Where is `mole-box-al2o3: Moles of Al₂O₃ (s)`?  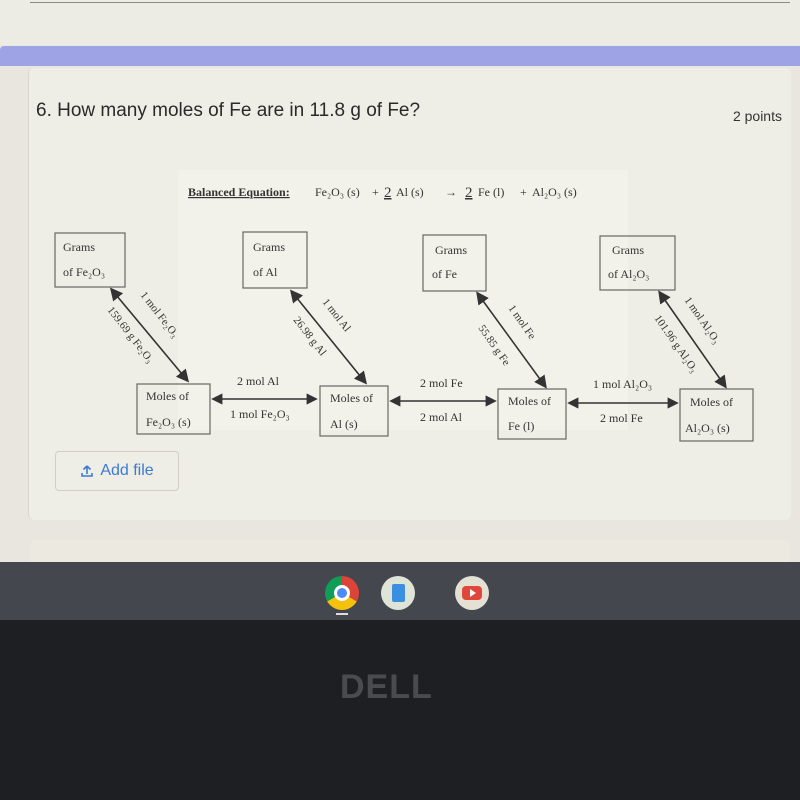
mole-box-al2o3: Moles of Al₂O₃ (s) is located at coordinates (716, 415).